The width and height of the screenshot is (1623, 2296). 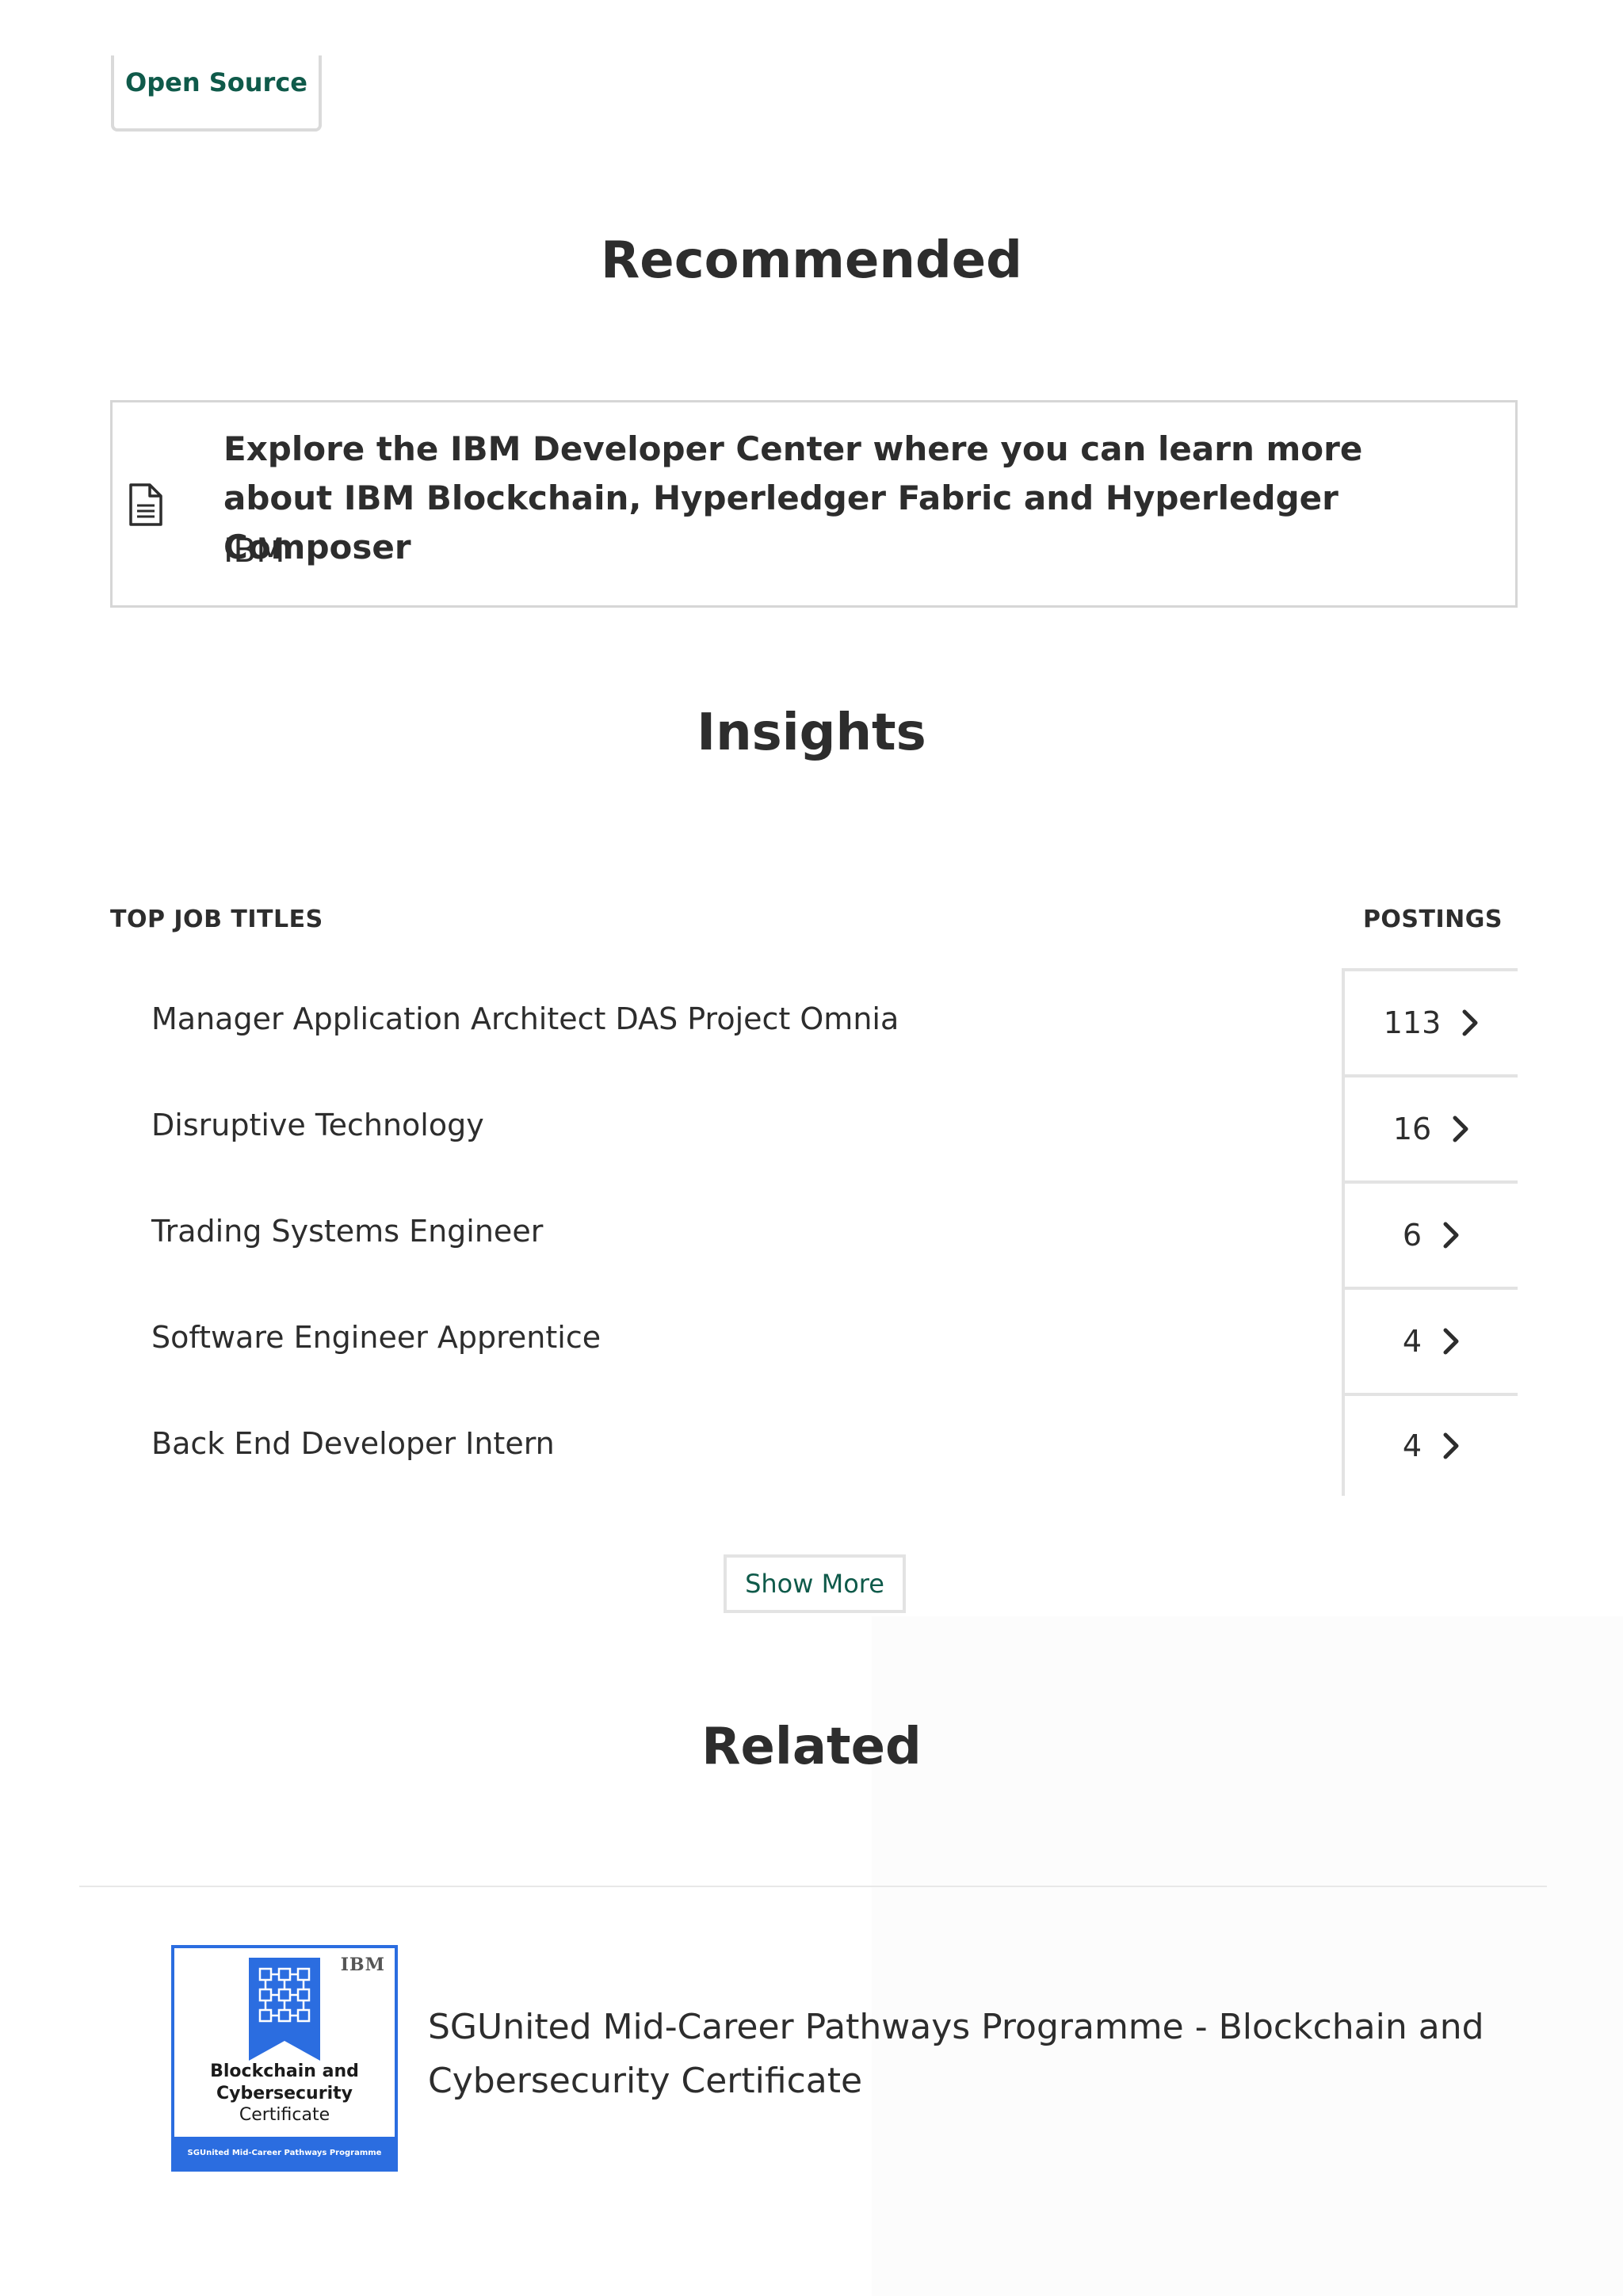 What do you see at coordinates (1412, 1022) in the screenshot?
I see `job-postings-count: 113` at bounding box center [1412, 1022].